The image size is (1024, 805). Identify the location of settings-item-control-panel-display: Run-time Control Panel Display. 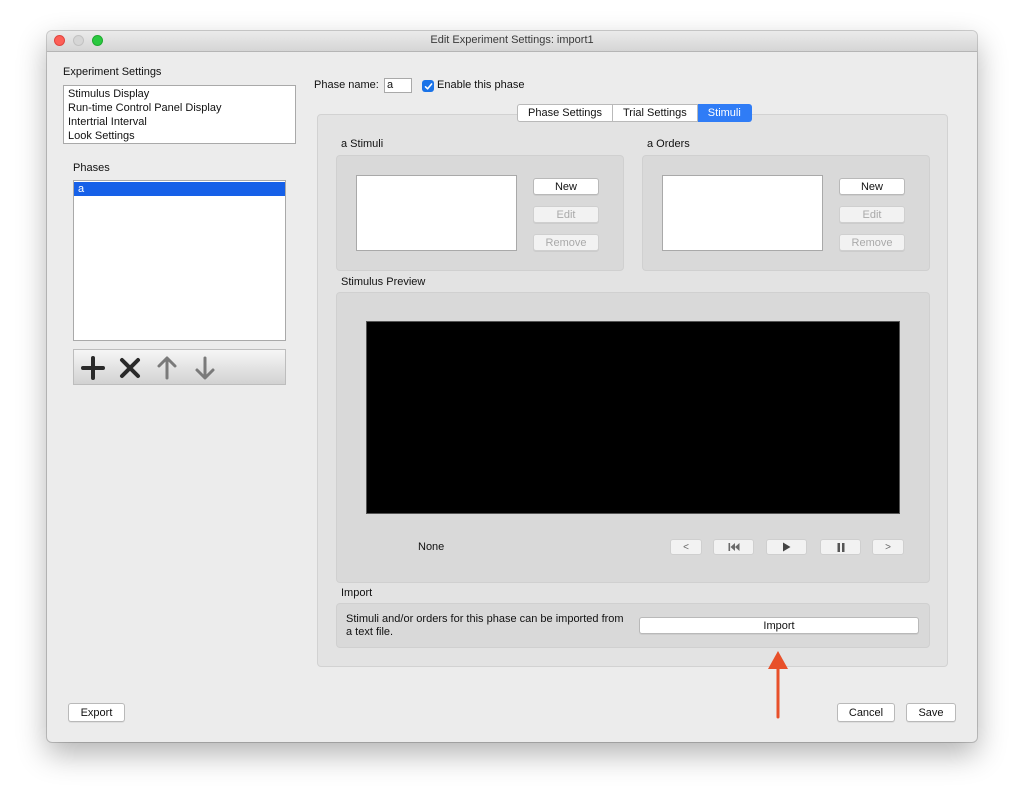
(179, 108).